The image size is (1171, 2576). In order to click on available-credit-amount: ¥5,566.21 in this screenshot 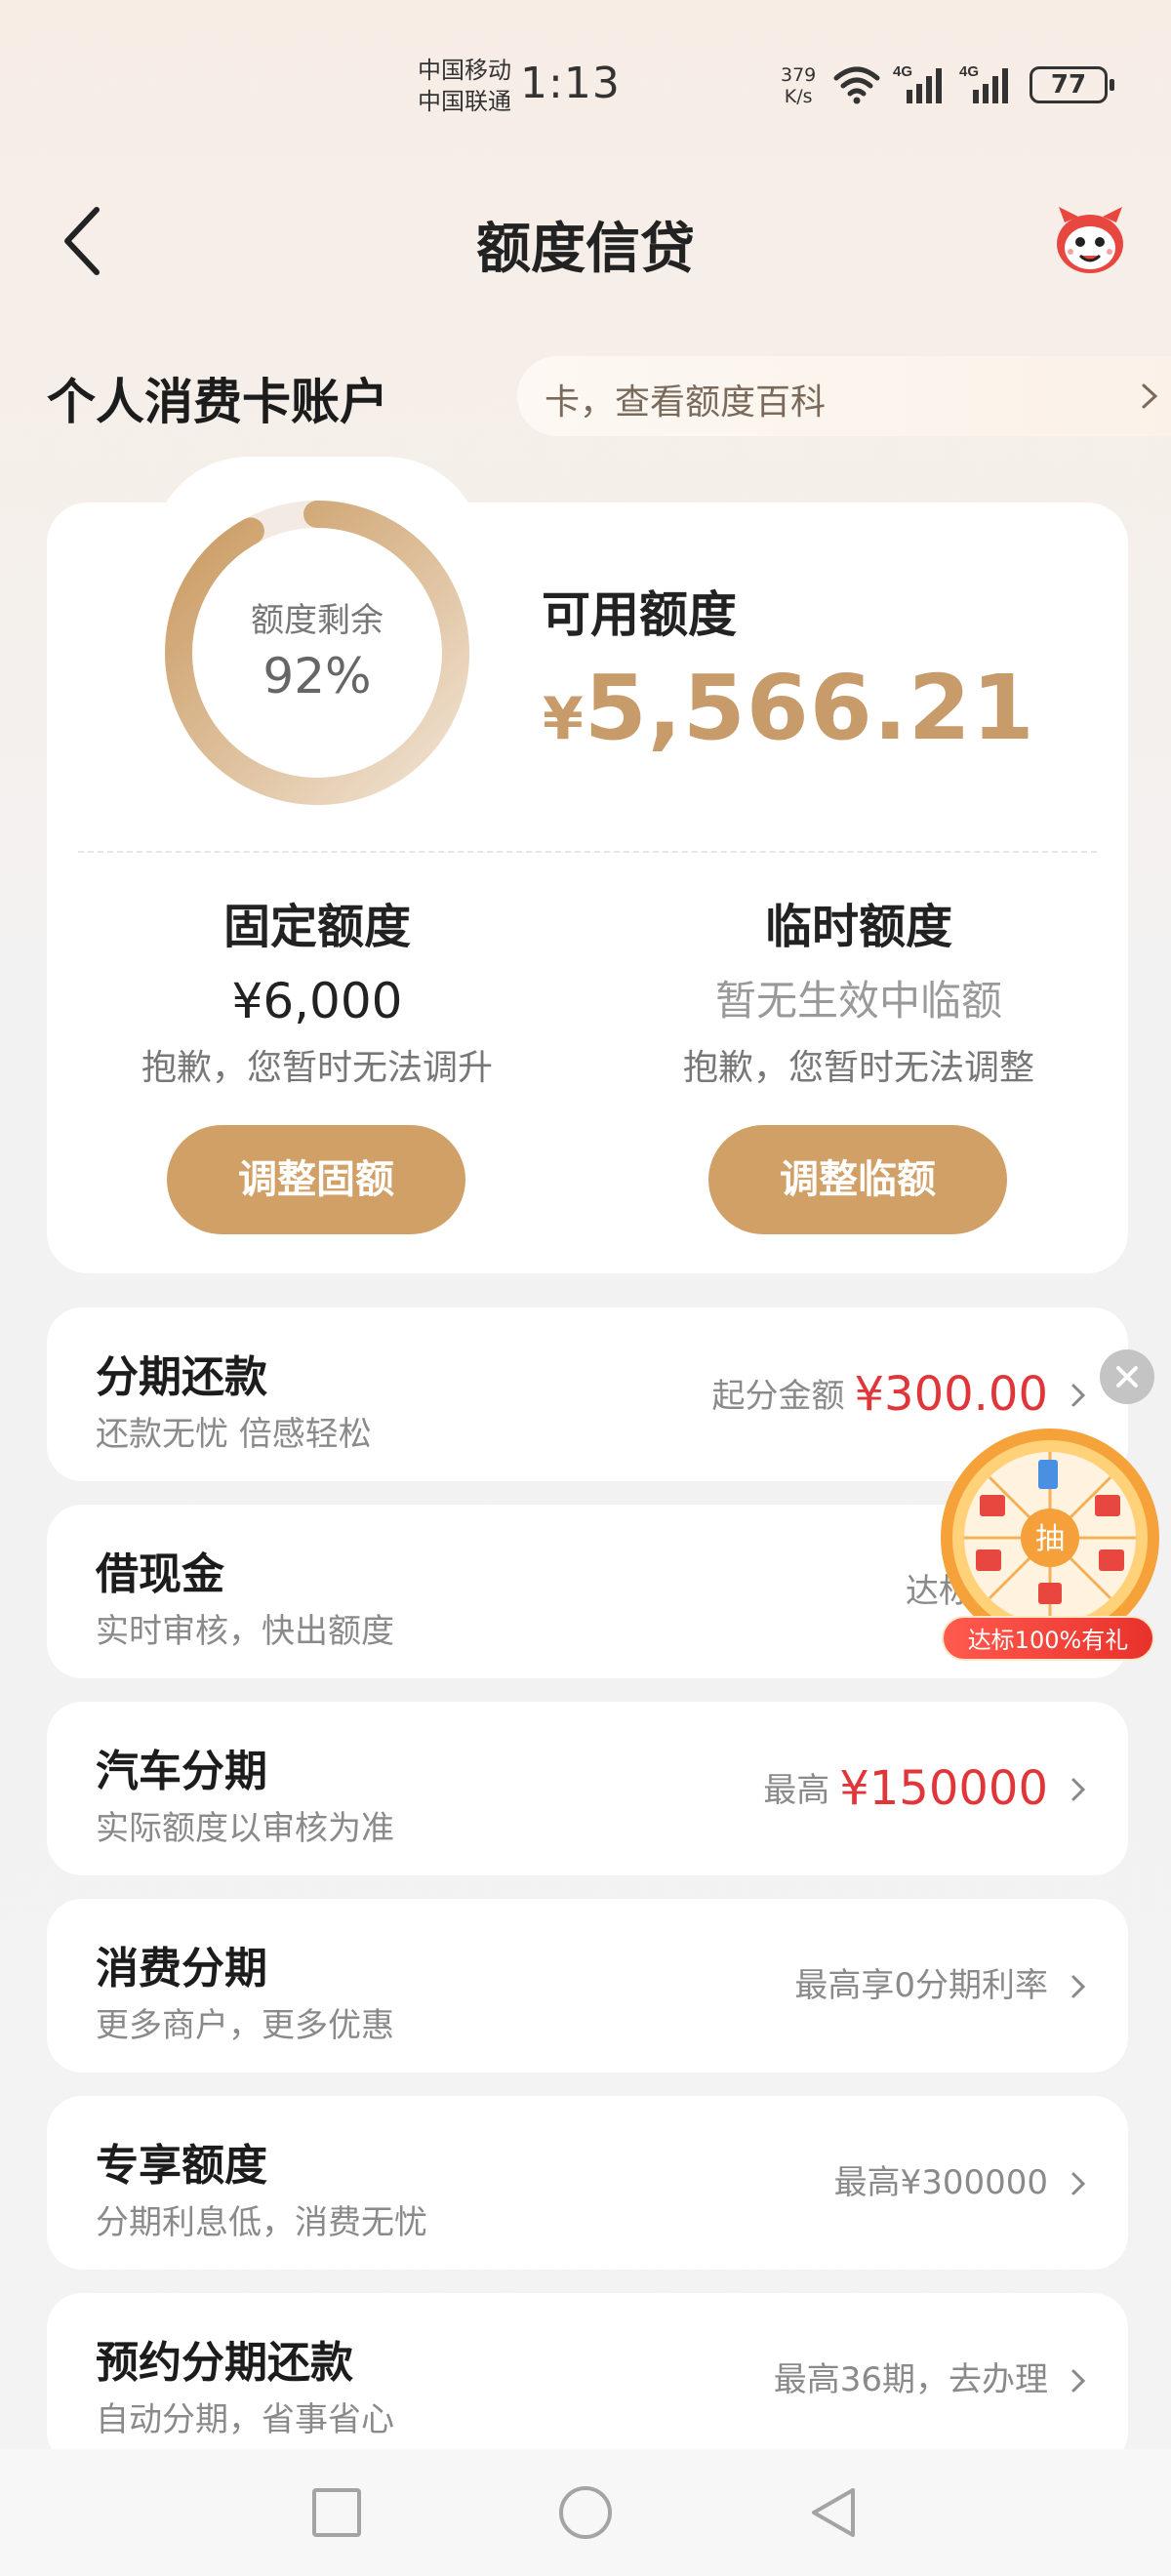, I will do `click(789, 708)`.